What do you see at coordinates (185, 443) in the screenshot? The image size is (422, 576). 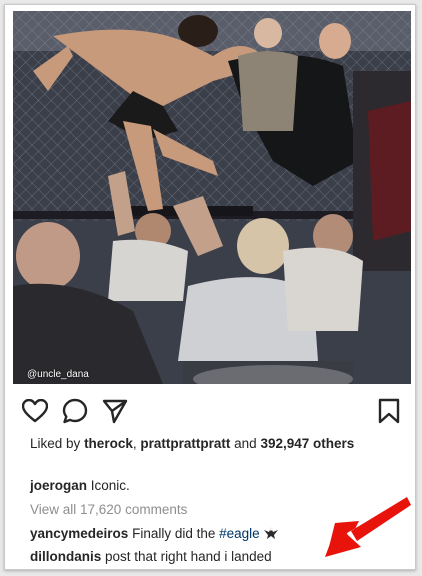 I see `liker-username-2: prattprattpratt` at bounding box center [185, 443].